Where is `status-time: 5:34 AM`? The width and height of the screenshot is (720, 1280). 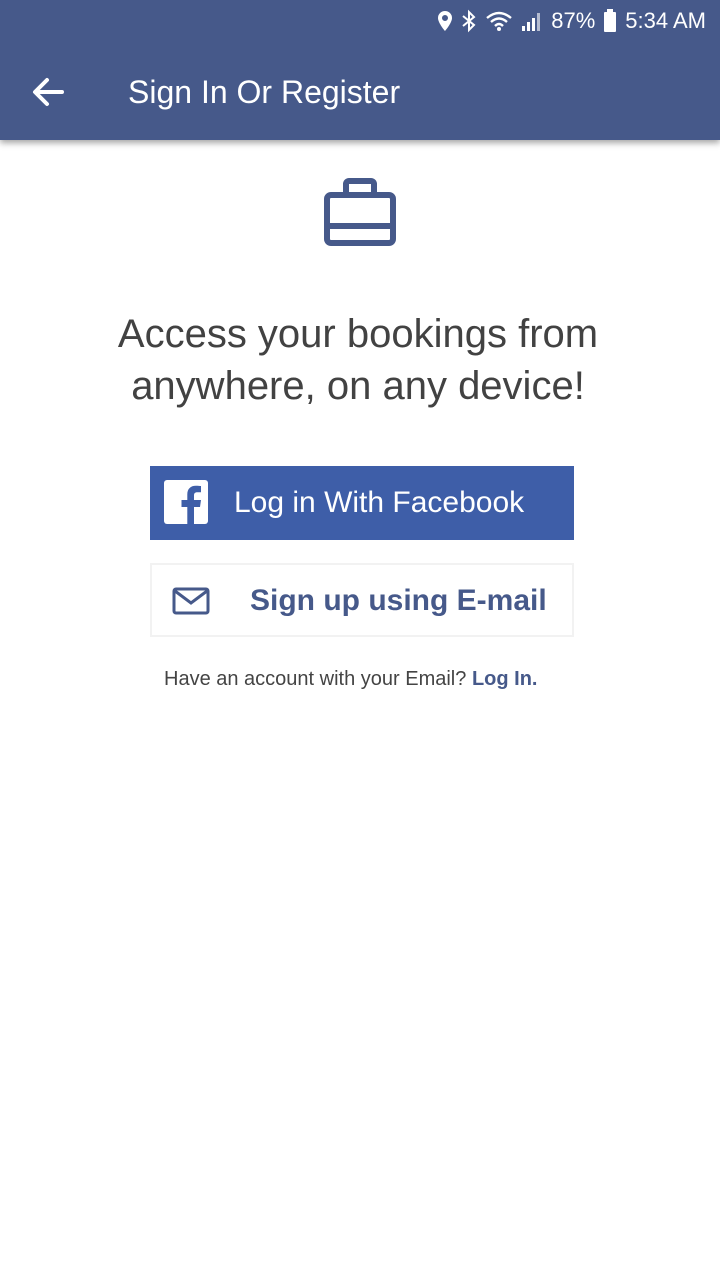 status-time: 5:34 AM is located at coordinates (665, 20).